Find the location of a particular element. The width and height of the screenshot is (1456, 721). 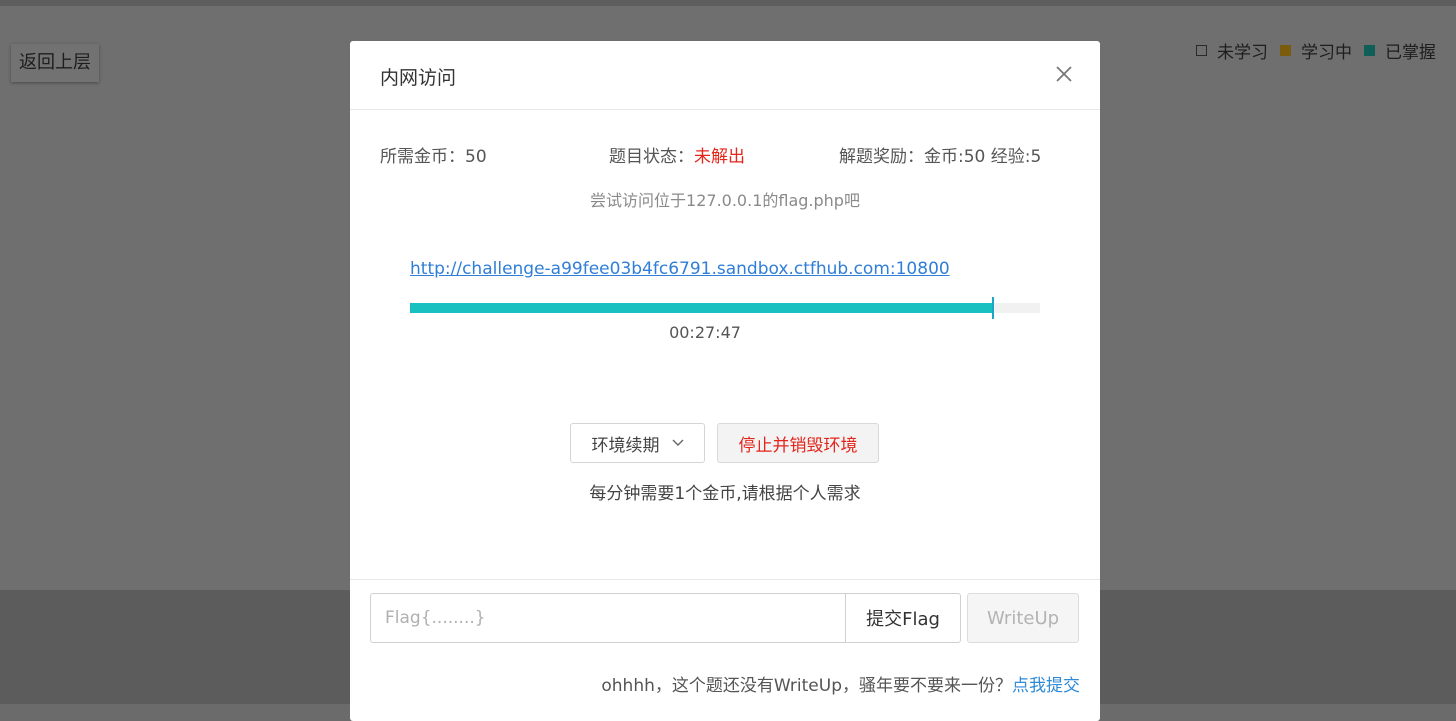

footer-divider is located at coordinates (725, 579).